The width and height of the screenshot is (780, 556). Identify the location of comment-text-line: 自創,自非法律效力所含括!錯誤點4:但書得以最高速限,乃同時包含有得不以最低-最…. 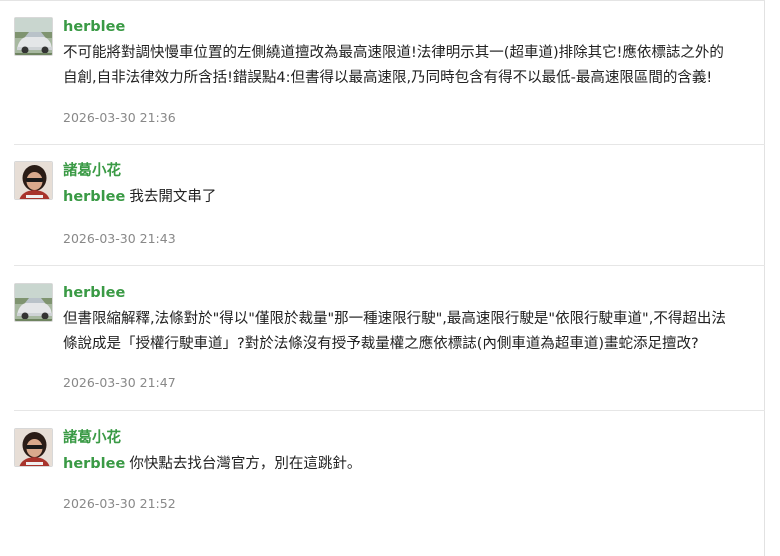
(388, 77).